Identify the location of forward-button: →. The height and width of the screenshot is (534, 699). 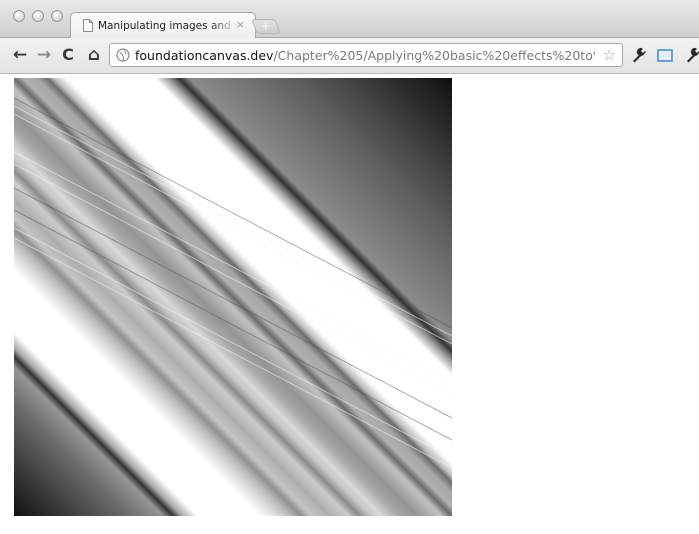
(44, 55).